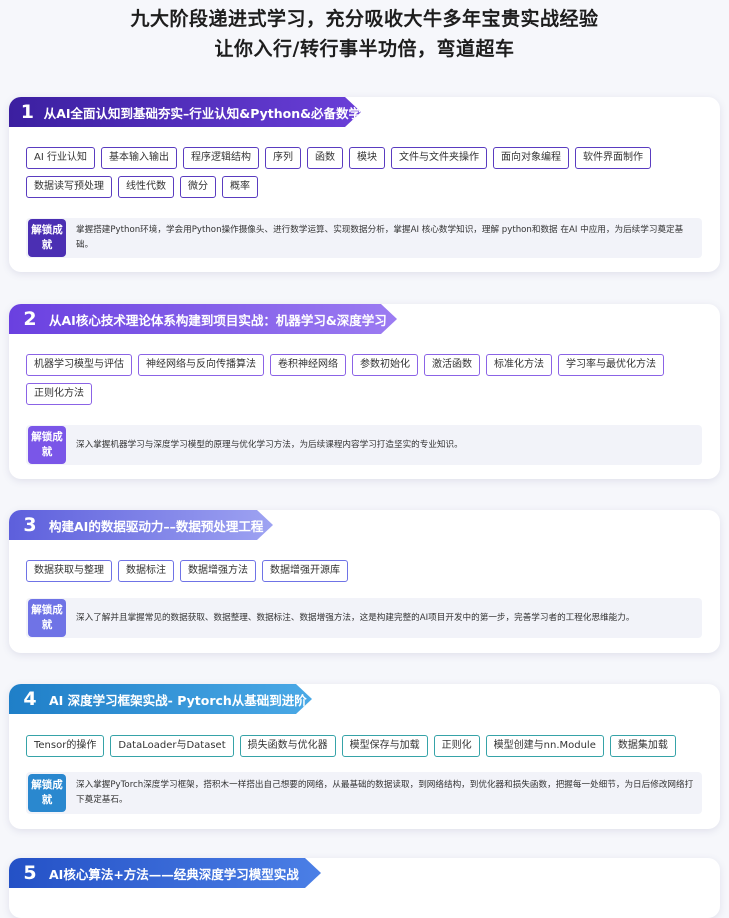 The height and width of the screenshot is (918, 729). Describe the element at coordinates (30, 873) in the screenshot. I see `stage-number: 5` at that location.